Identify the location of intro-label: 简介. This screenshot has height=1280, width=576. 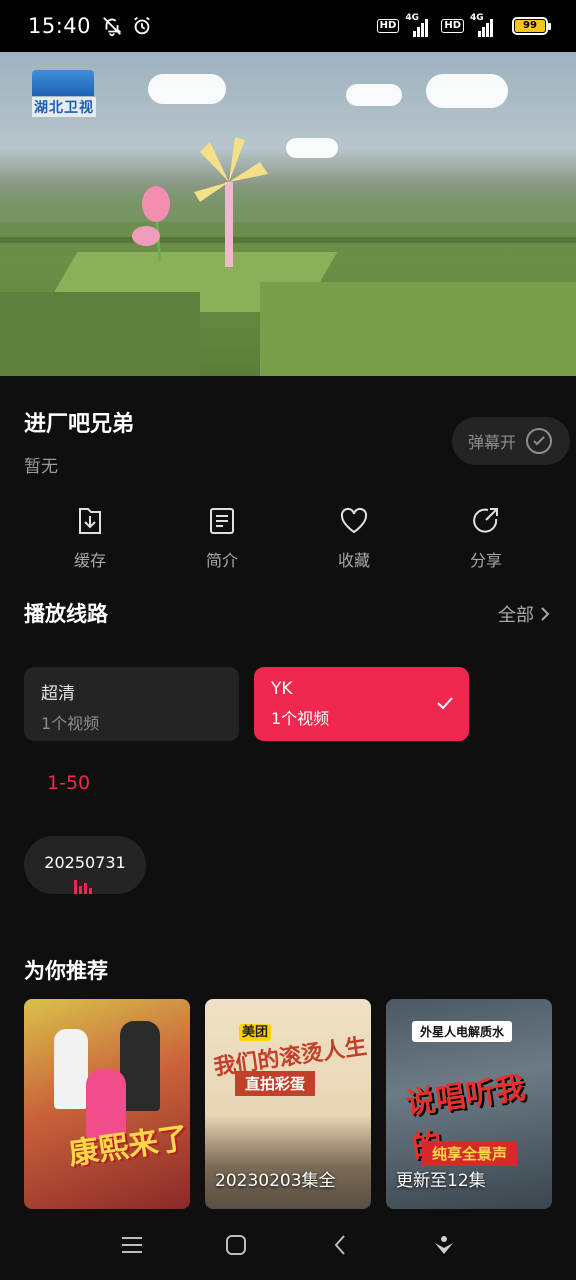
(221, 560).